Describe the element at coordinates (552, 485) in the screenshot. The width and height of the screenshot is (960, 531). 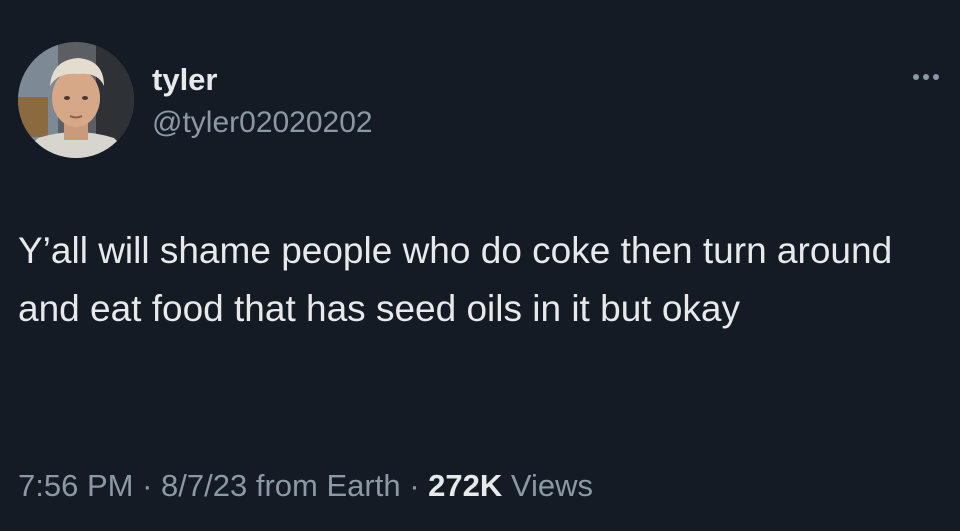
I see `views-label: Views` at that location.